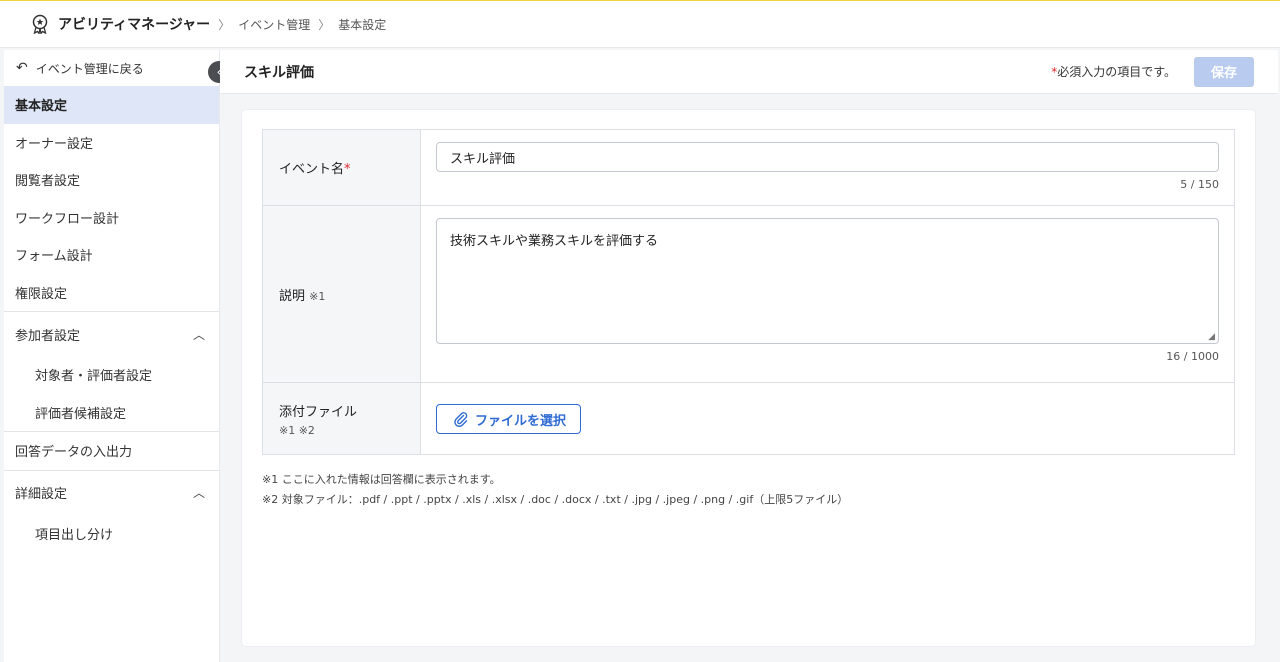 The width and height of the screenshot is (1280, 662). What do you see at coordinates (111, 255) in the screenshot?
I see `sidebar-item-form-design: フォーム設計` at bounding box center [111, 255].